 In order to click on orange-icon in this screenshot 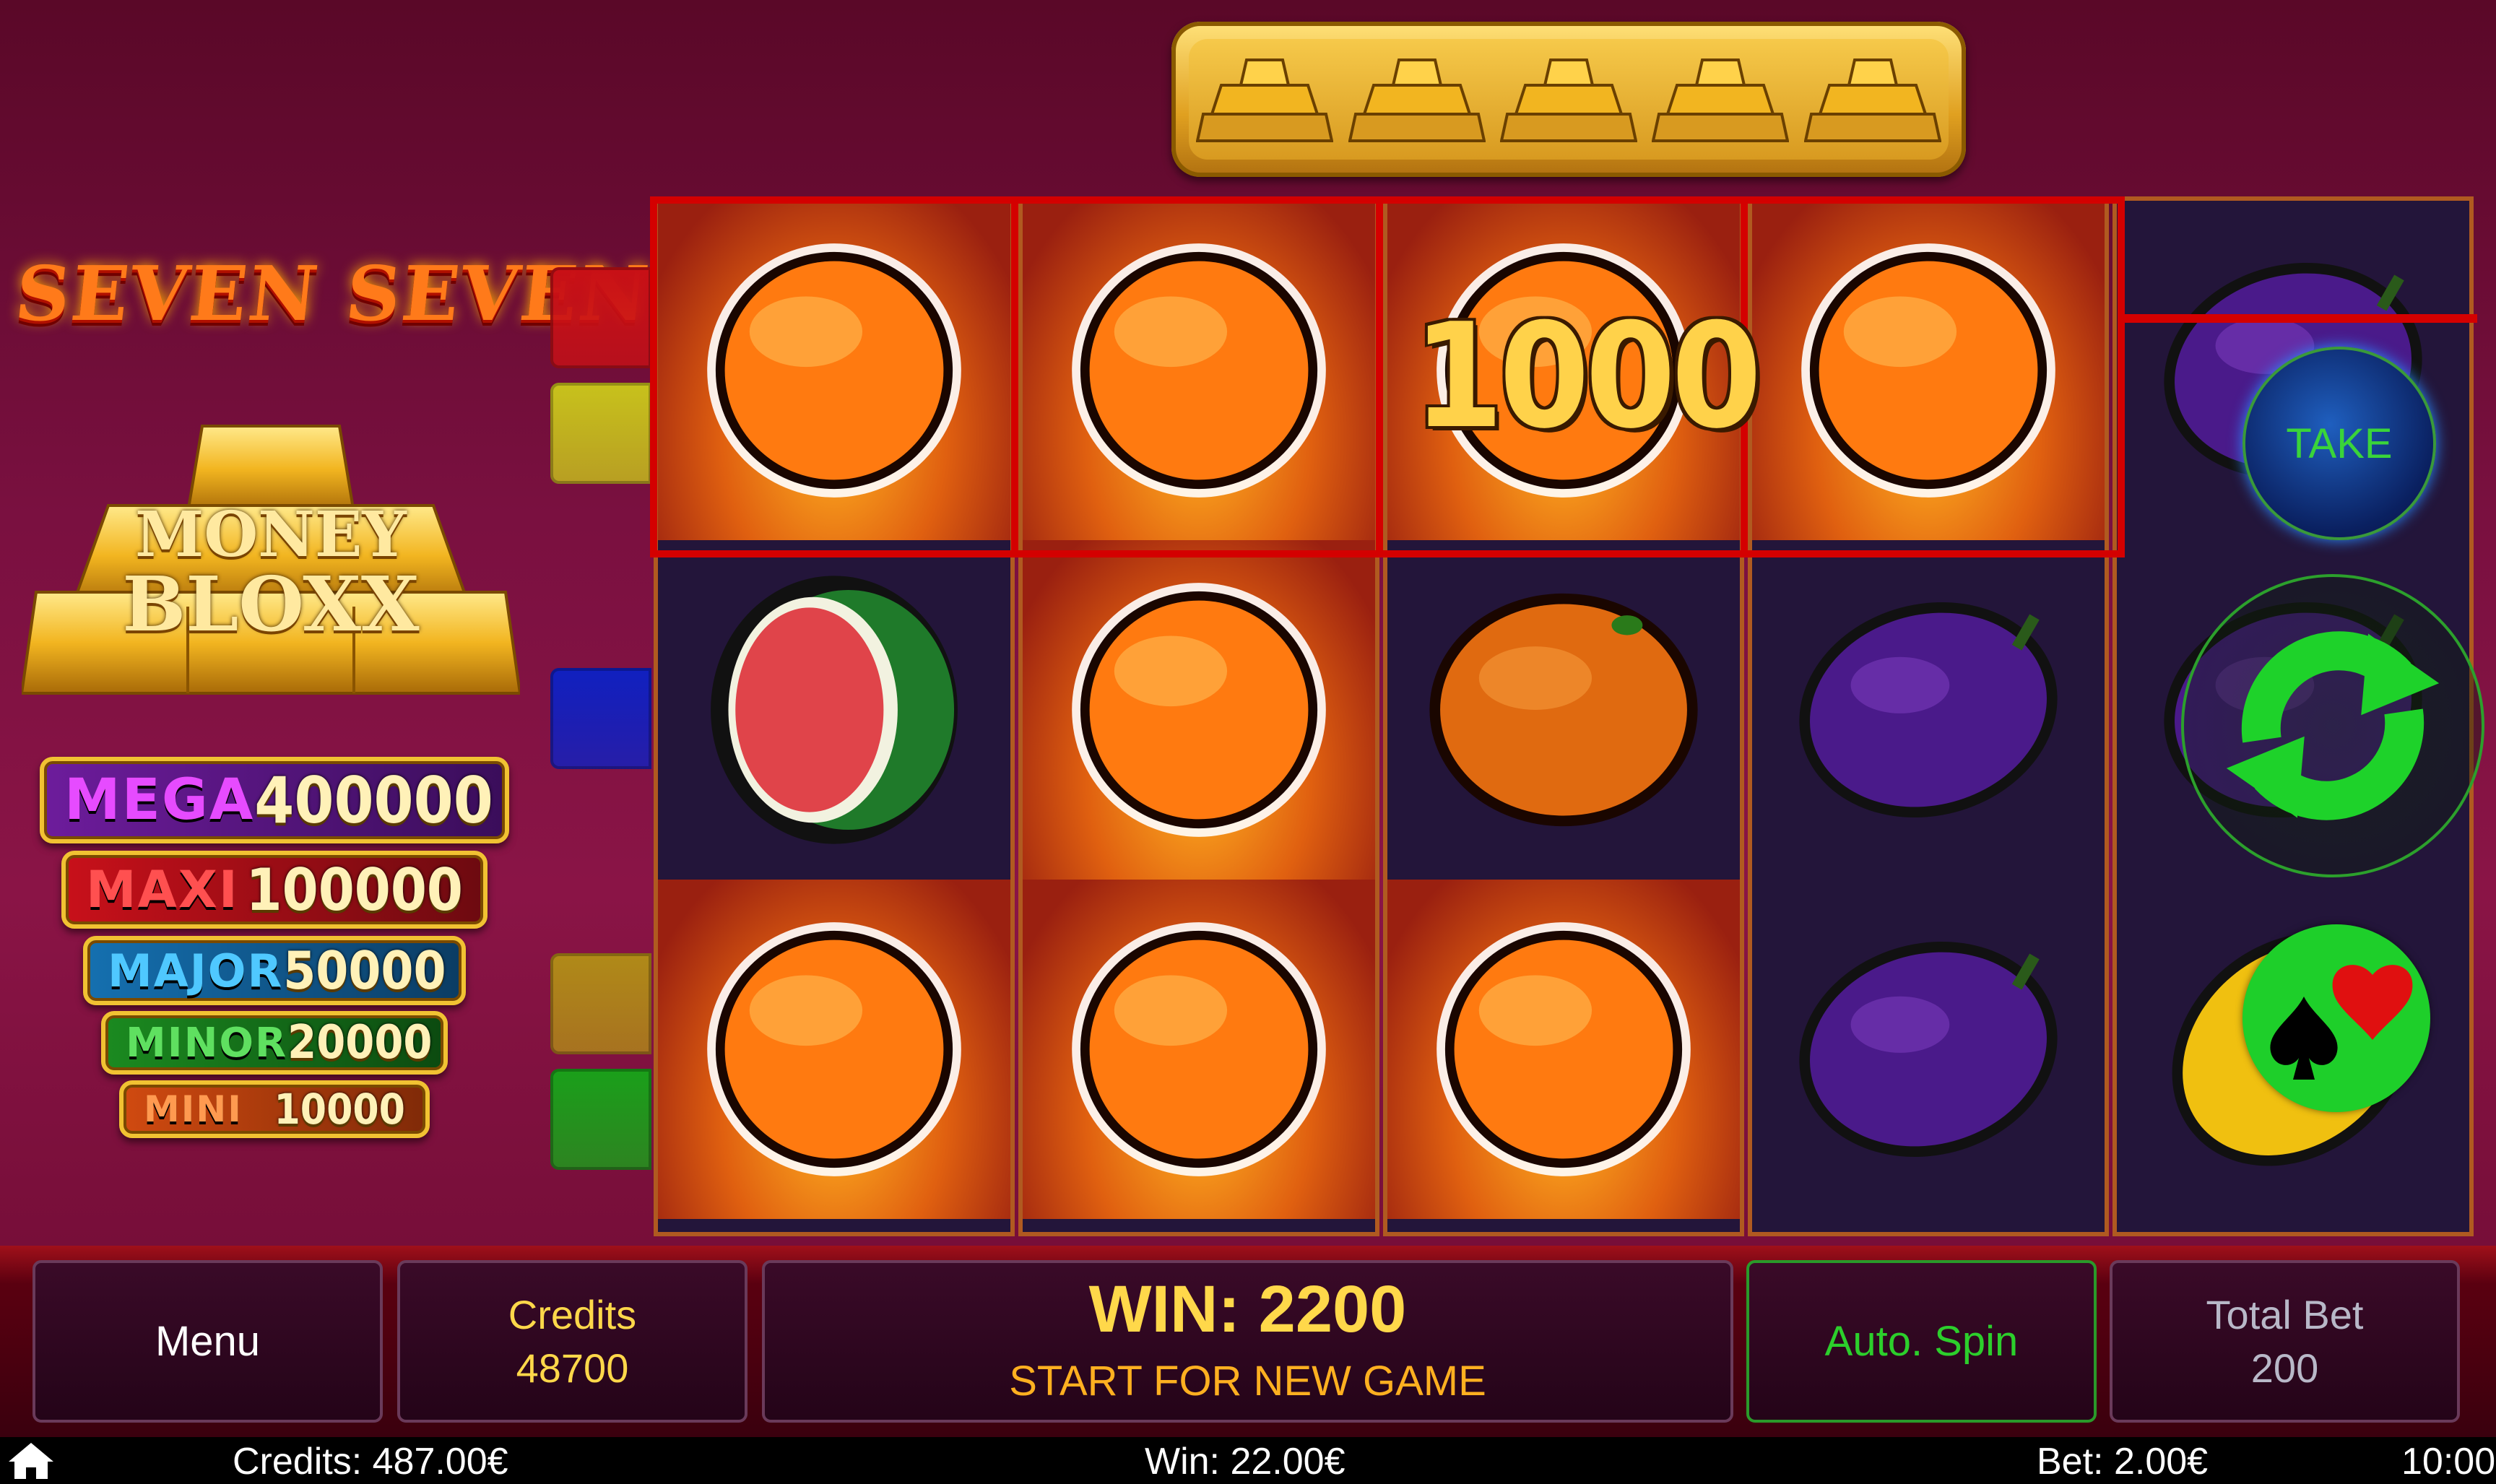, I will do `click(1563, 710)`.